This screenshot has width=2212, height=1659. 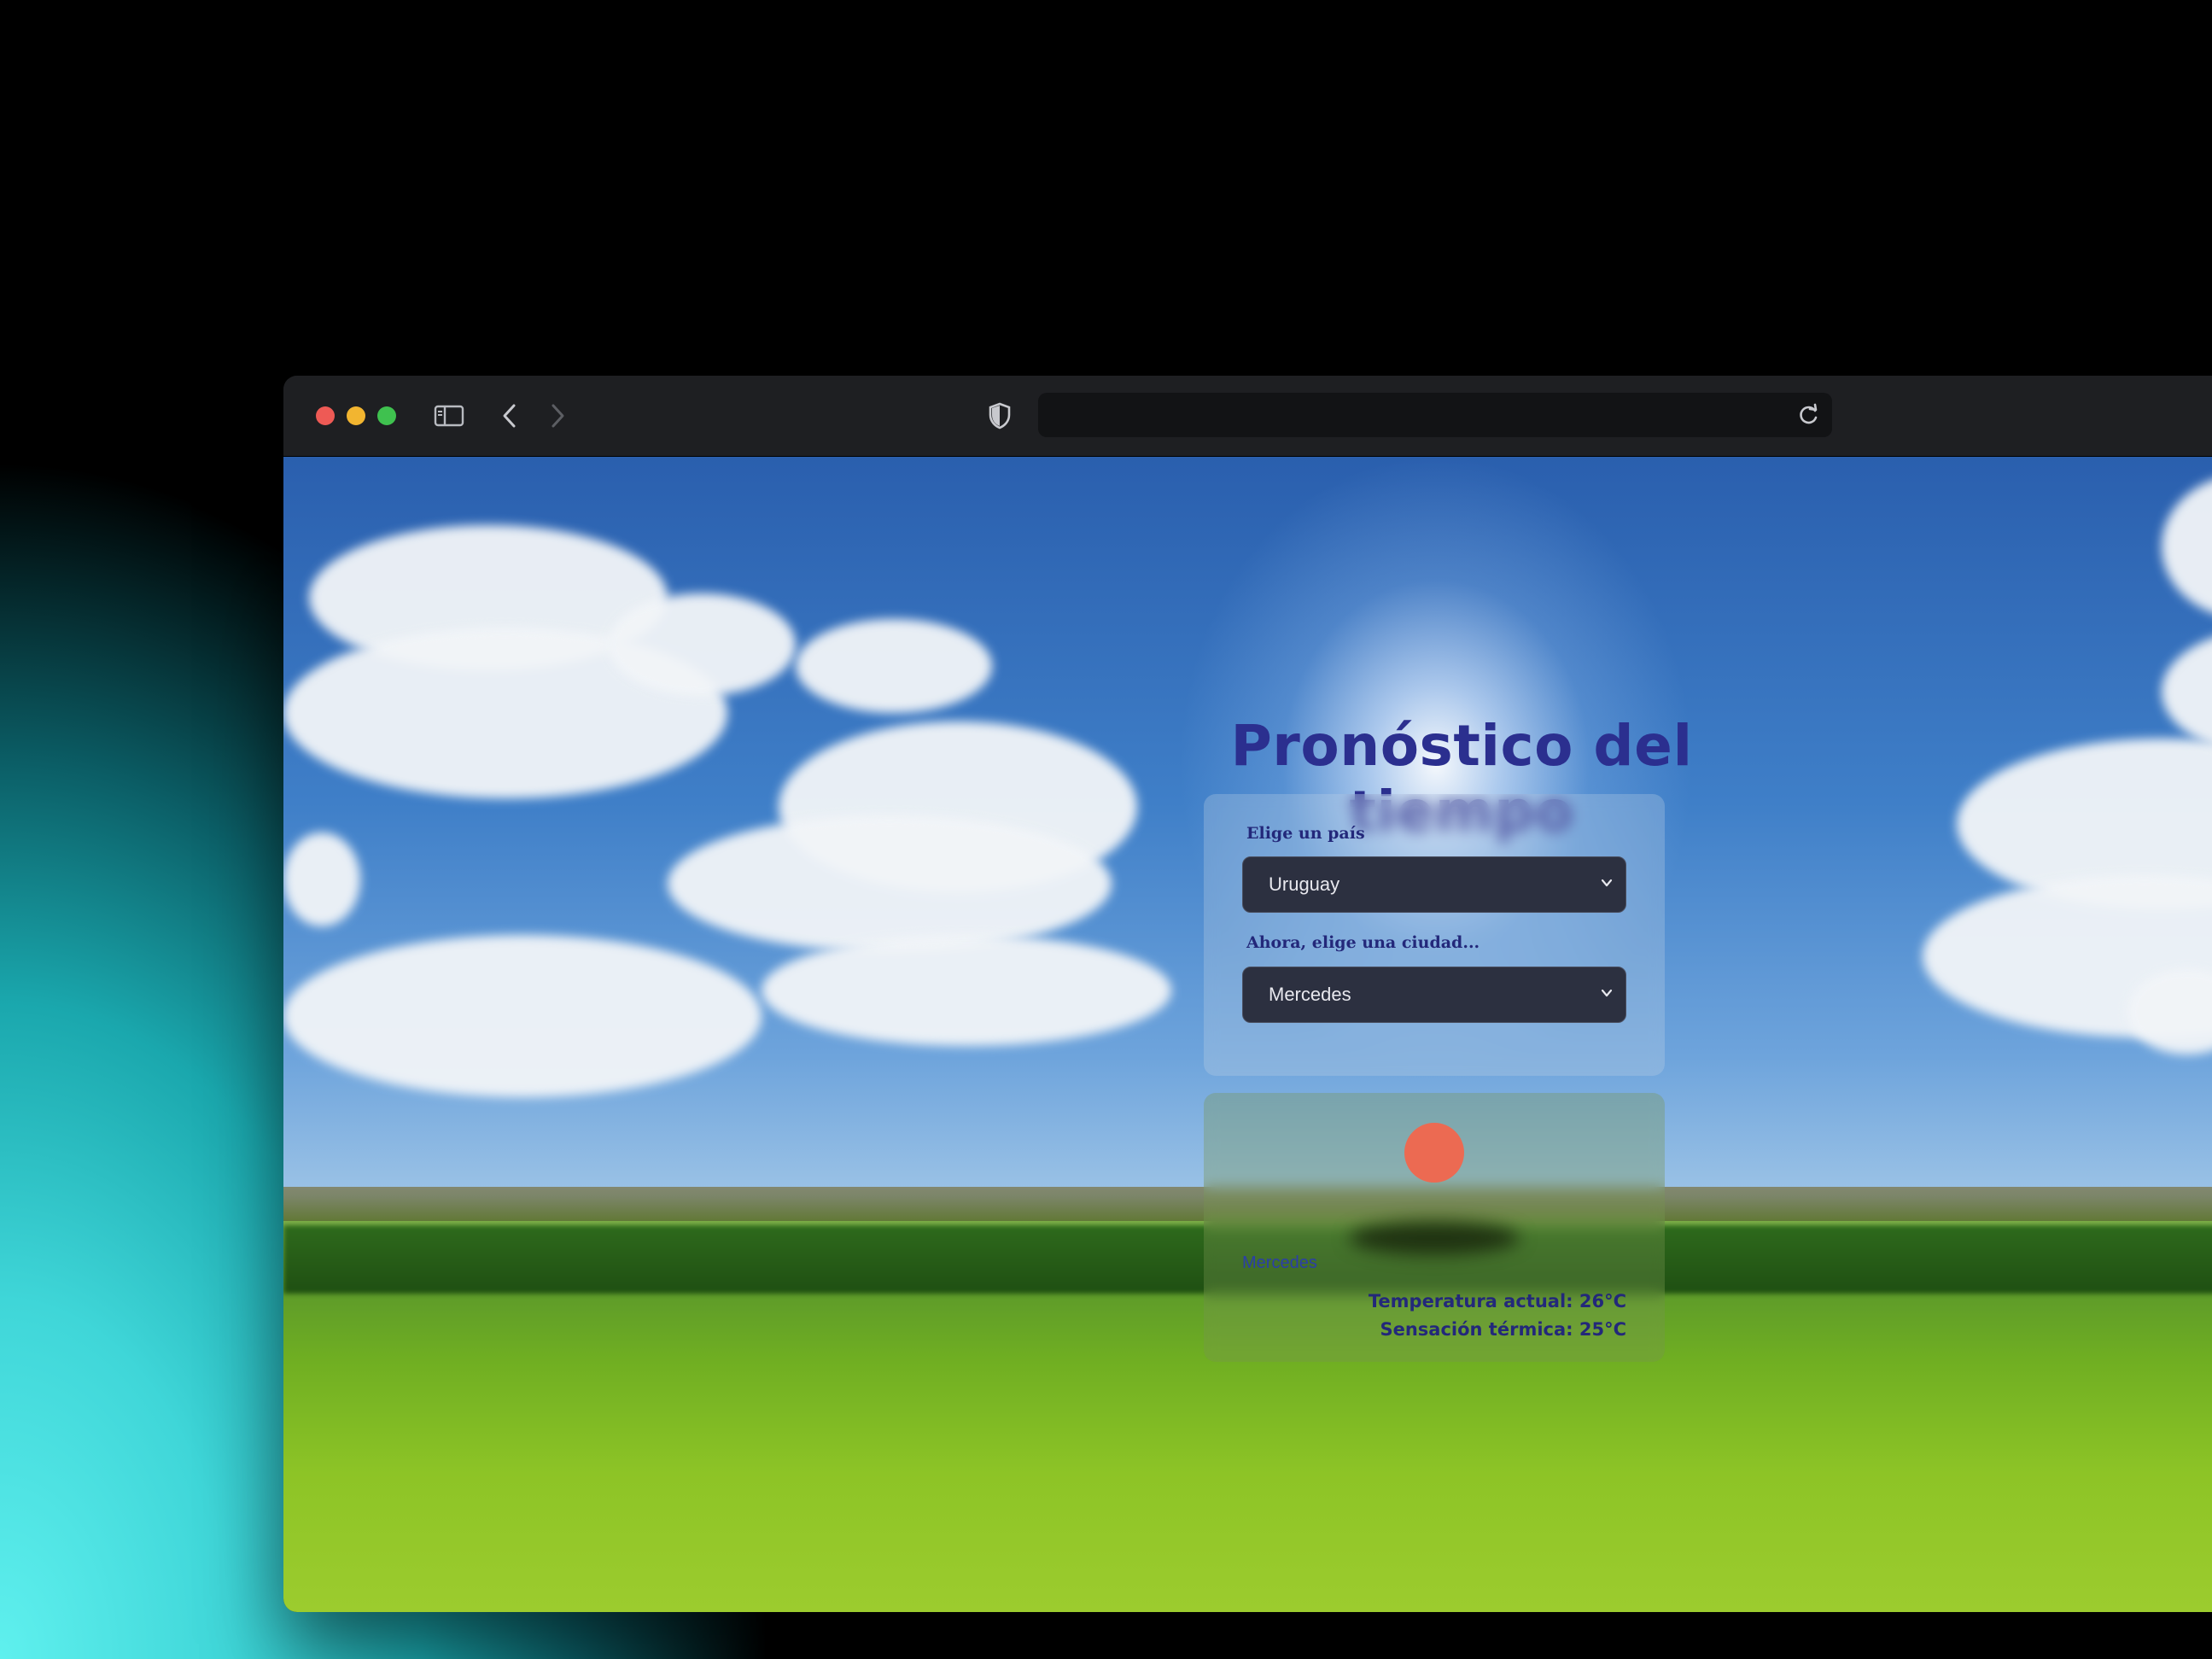 What do you see at coordinates (1503, 1329) in the screenshot?
I see `feels-like-temperature: Sensación térmica: 25°C` at bounding box center [1503, 1329].